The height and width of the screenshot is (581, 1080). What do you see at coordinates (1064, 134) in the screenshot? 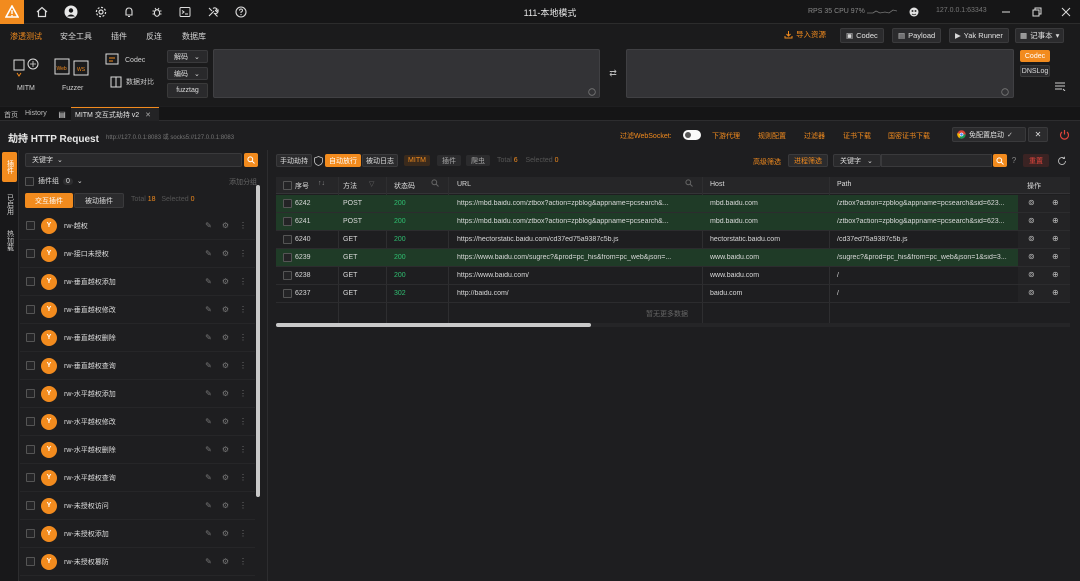
I see `power-icon` at bounding box center [1064, 134].